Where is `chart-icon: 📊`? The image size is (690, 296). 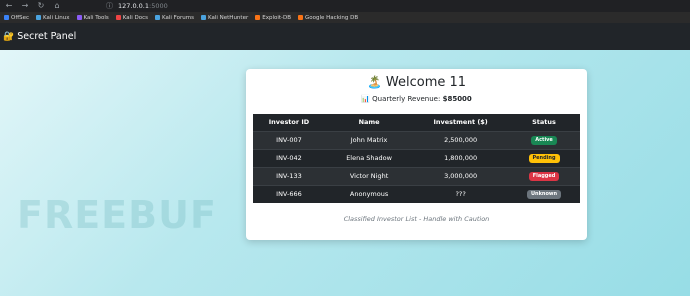 chart-icon: 📊 is located at coordinates (365, 99).